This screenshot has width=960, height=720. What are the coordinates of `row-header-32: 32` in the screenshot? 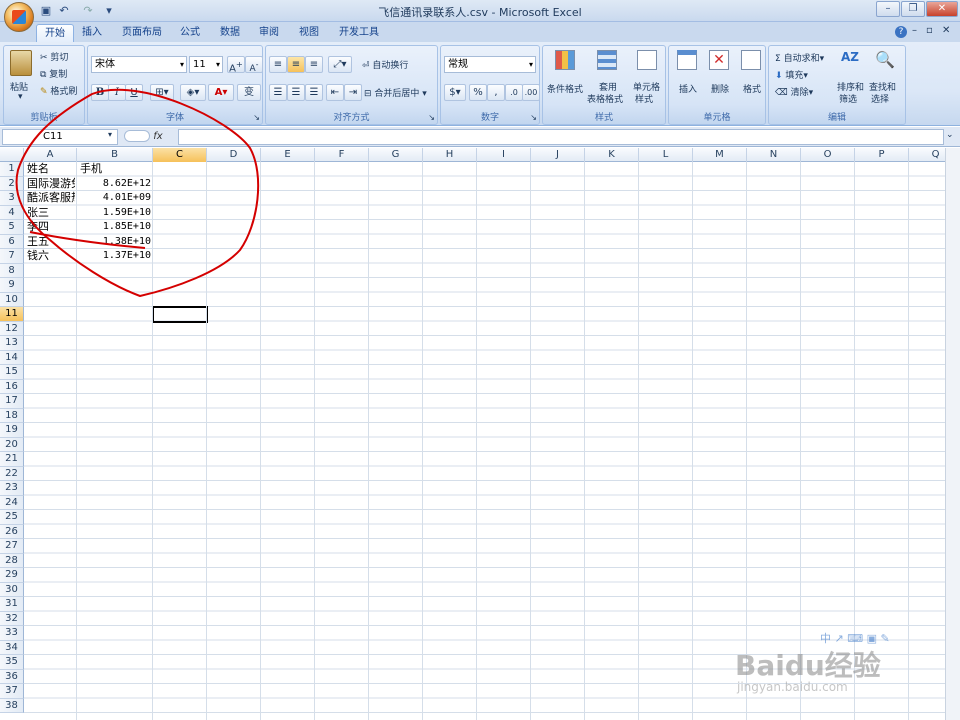 It's located at (12, 618).